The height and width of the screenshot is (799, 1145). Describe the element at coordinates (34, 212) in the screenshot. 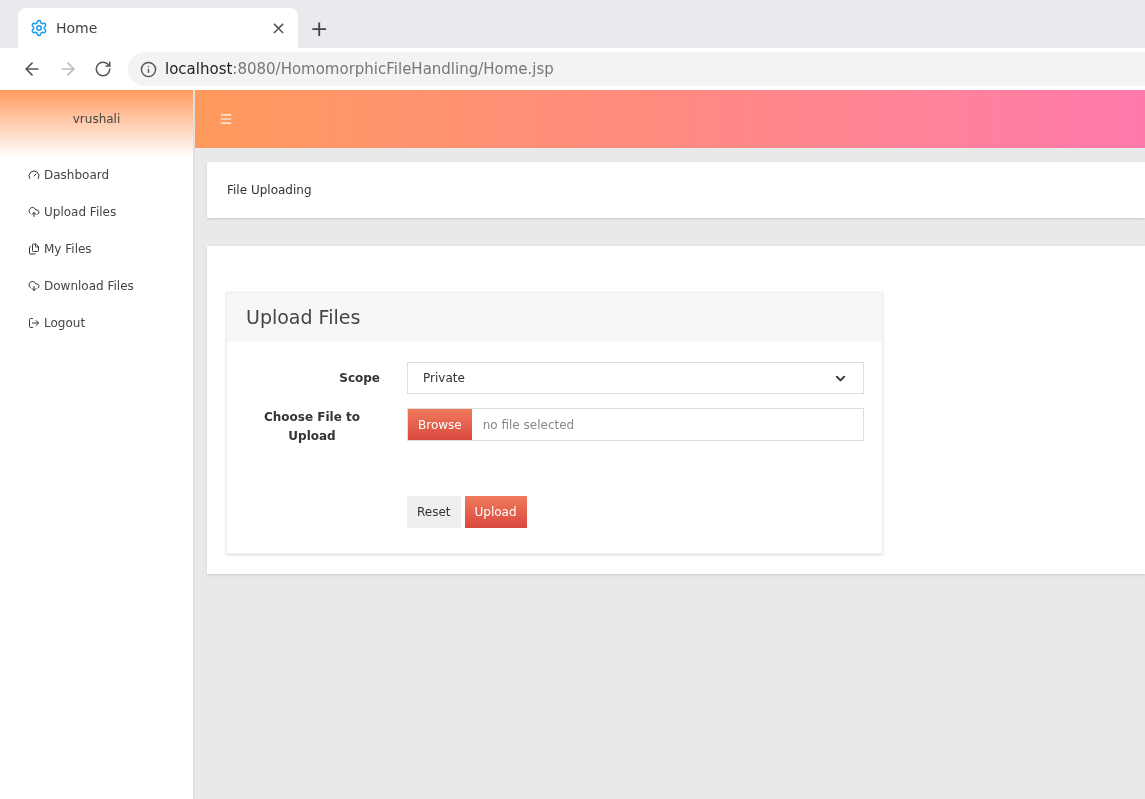

I see `cloud-upload-icon` at that location.